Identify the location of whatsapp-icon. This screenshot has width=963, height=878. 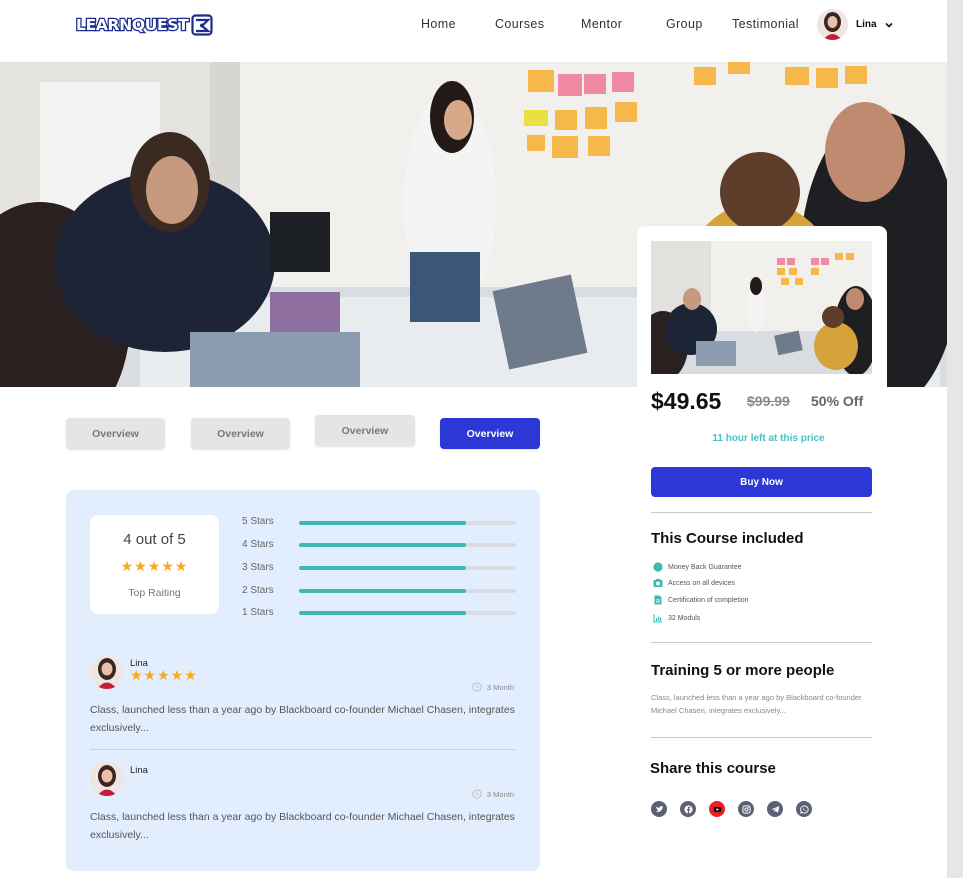
(804, 809).